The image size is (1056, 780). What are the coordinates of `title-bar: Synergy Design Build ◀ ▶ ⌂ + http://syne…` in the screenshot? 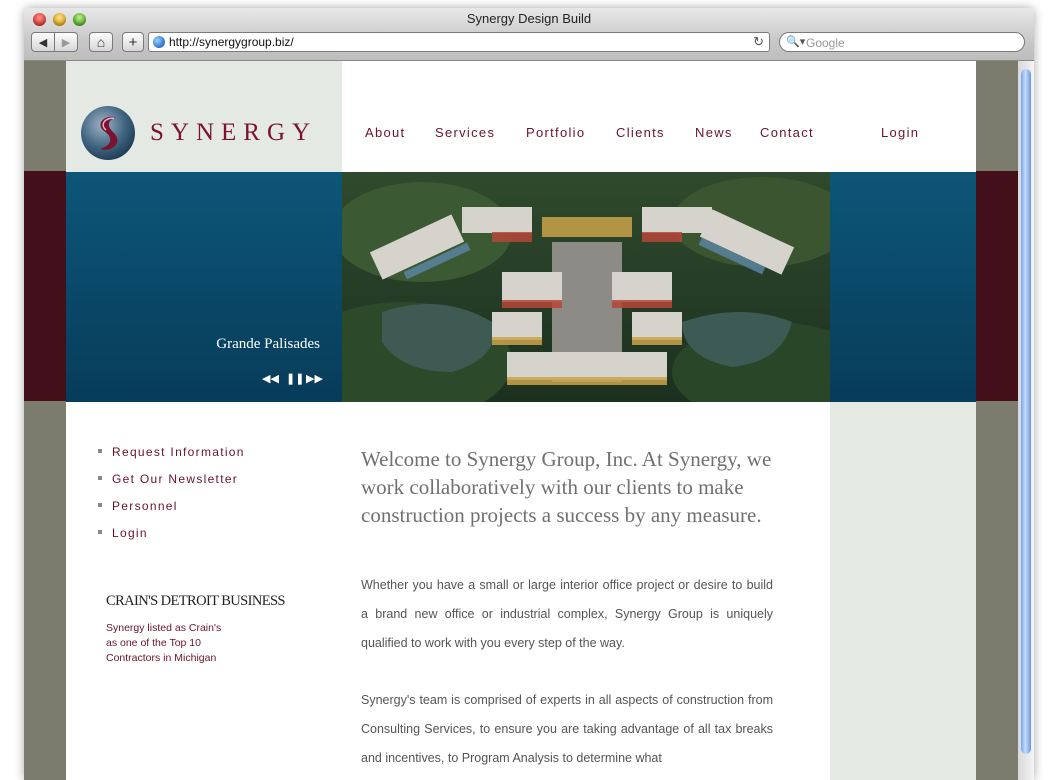 It's located at (529, 34).